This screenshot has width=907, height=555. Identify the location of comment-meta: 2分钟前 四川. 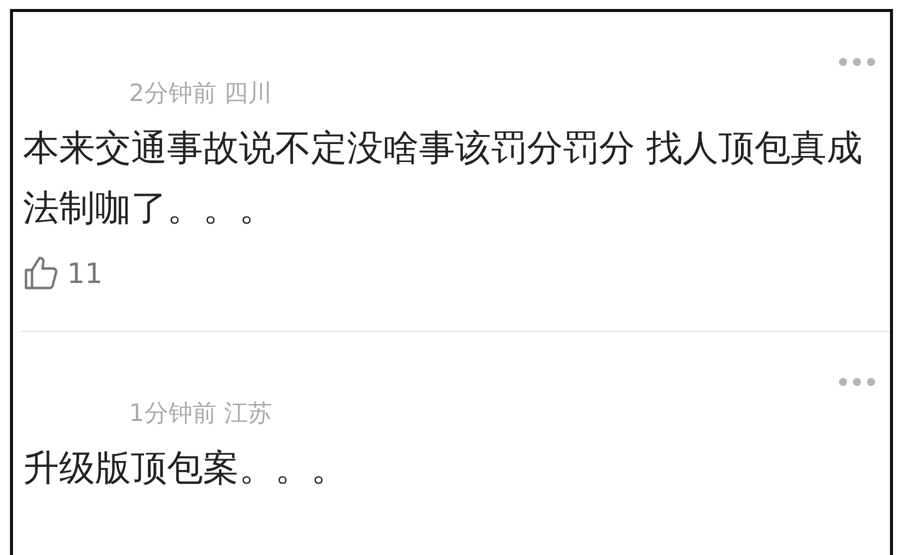
(201, 93).